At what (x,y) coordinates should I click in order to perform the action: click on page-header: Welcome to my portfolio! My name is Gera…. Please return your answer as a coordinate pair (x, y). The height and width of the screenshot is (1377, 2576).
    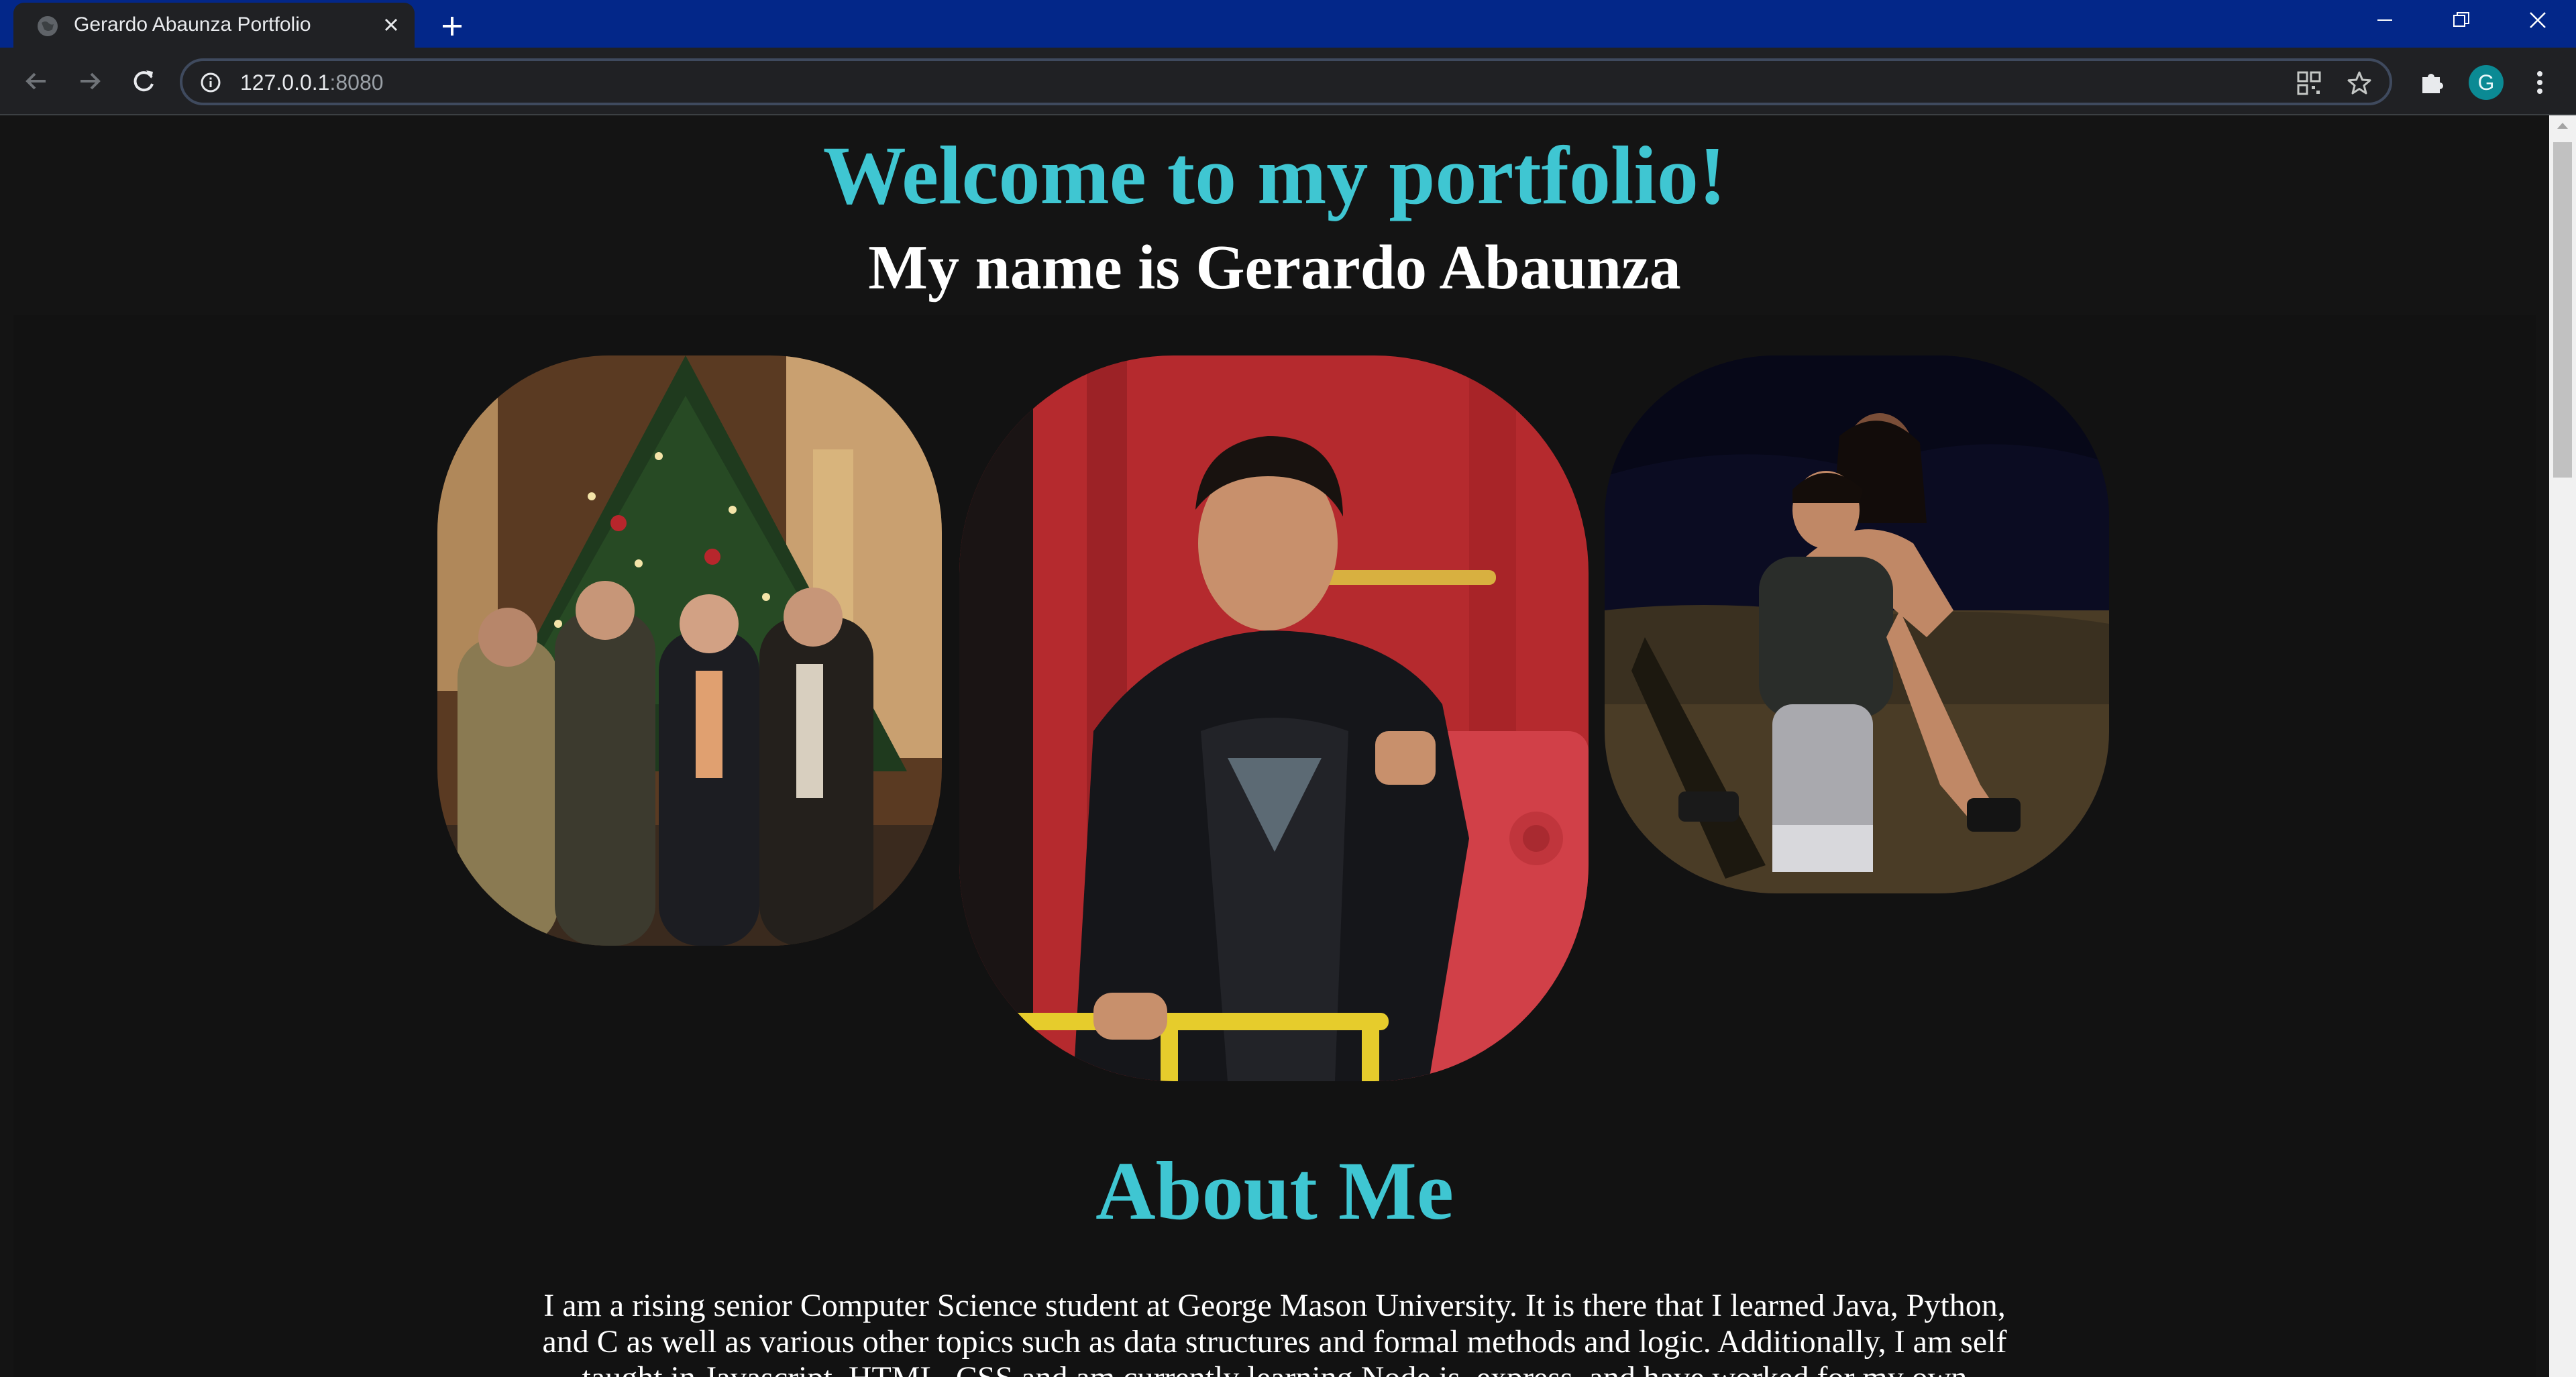
    Looking at the image, I should click on (1274, 215).